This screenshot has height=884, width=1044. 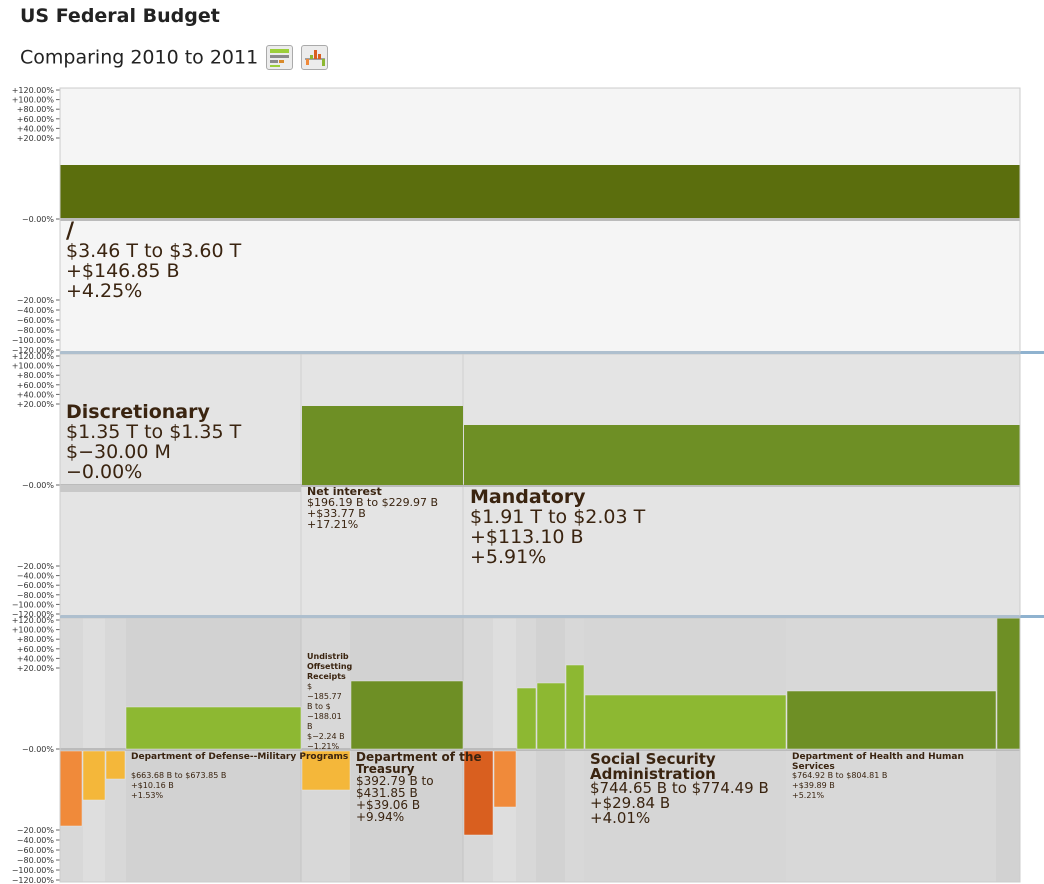 What do you see at coordinates (324, 716) in the screenshot?
I see `label-undistributed-detail-line: −188.01` at bounding box center [324, 716].